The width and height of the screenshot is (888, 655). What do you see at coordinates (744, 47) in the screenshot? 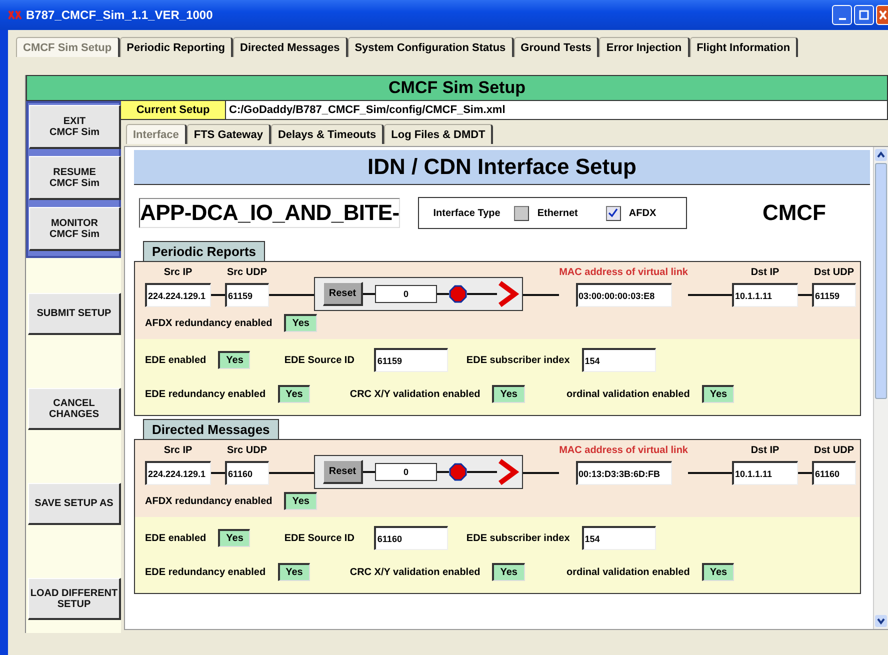
I see `tab: Flight Information` at bounding box center [744, 47].